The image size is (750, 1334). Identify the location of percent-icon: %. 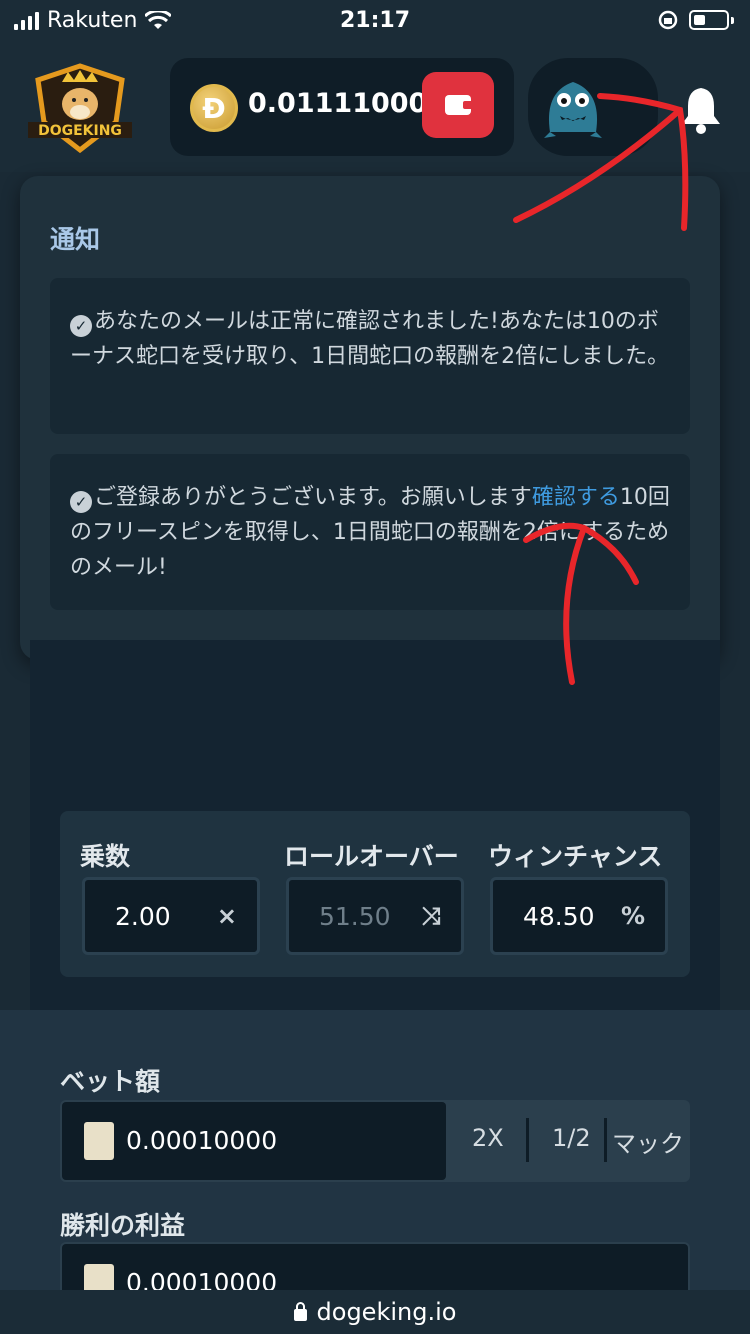
(632, 916).